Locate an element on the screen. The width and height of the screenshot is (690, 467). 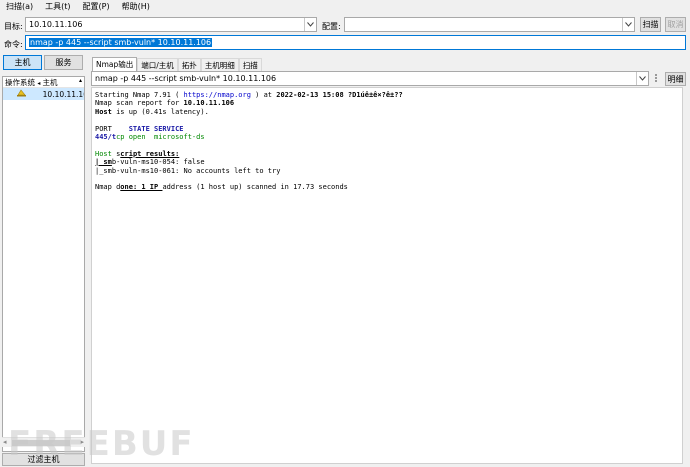
col-os: 操作系统 ◂ is located at coordinates (22, 82).